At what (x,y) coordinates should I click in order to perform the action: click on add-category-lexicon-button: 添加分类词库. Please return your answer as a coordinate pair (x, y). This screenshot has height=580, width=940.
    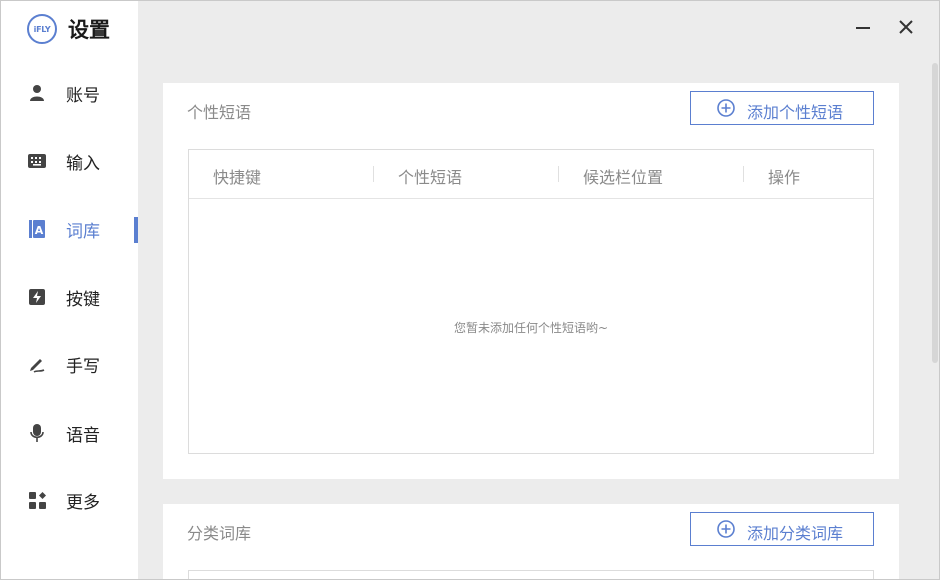
    Looking at the image, I should click on (782, 529).